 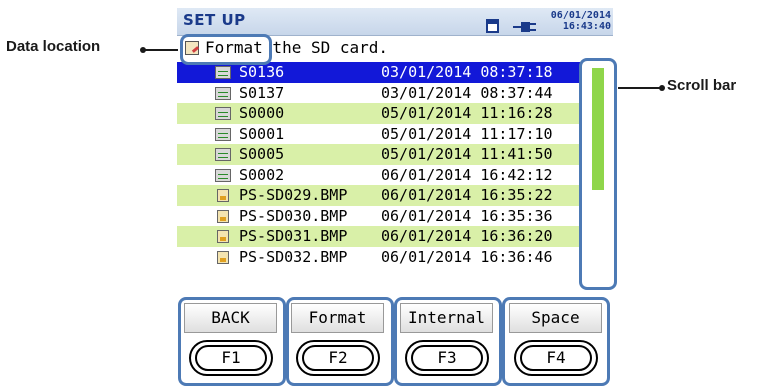 What do you see at coordinates (467, 113) in the screenshot?
I see `file-date: 05/01/2014 11:16:28` at bounding box center [467, 113].